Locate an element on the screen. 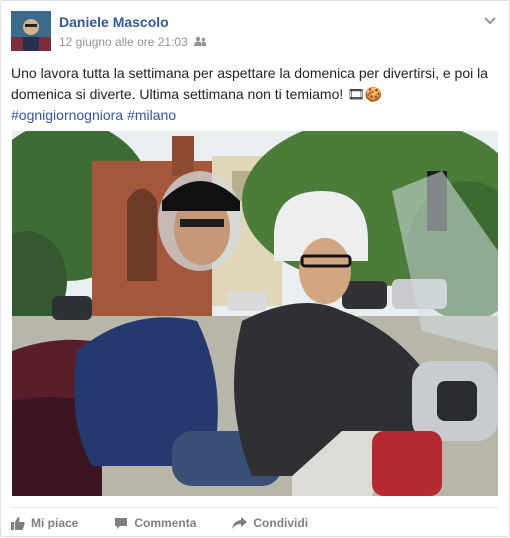 This screenshot has width=510, height=538. like-button: Mi piace is located at coordinates (44, 523).